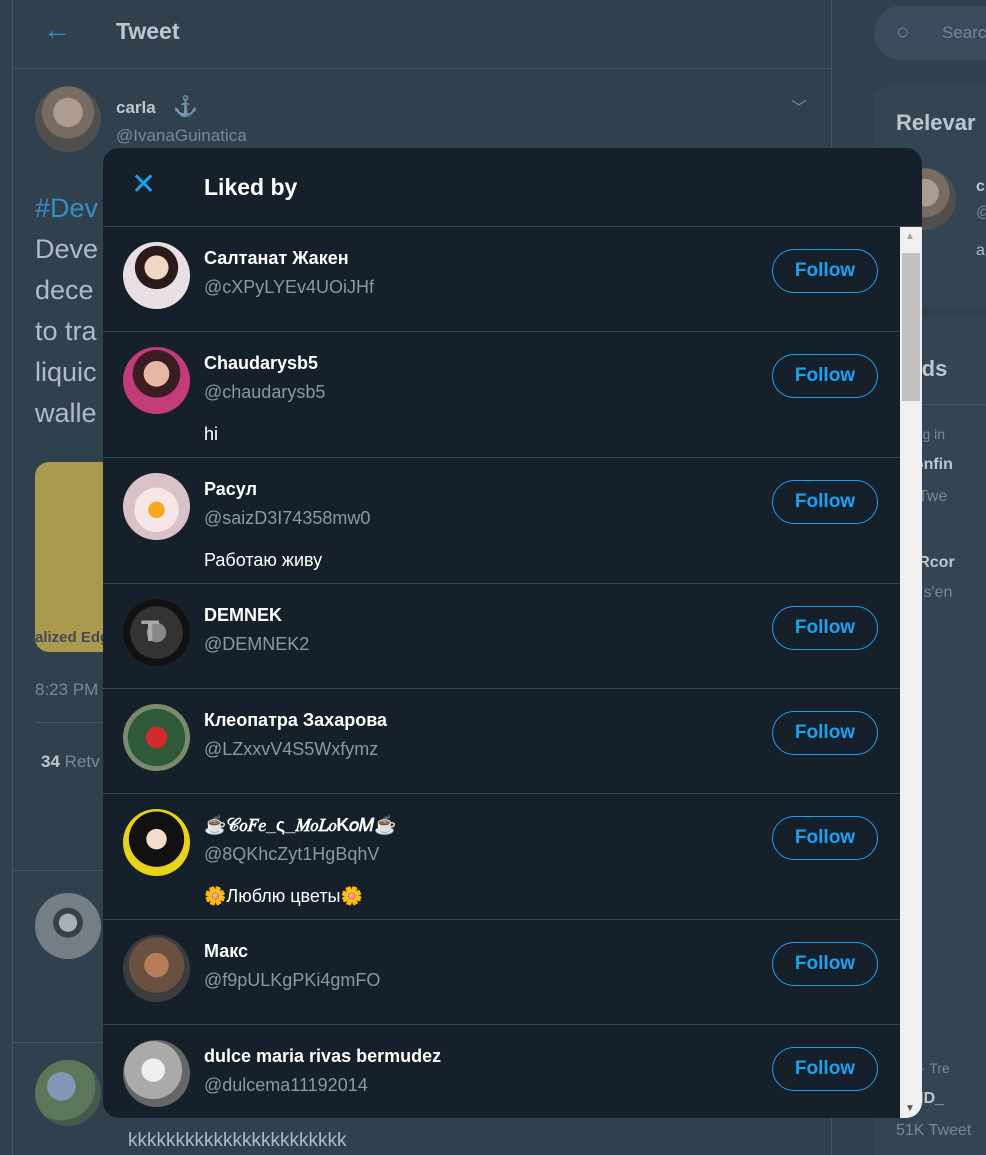  I want to click on user-handle: @f9pULKgPKi4gmFO, so click(292, 980).